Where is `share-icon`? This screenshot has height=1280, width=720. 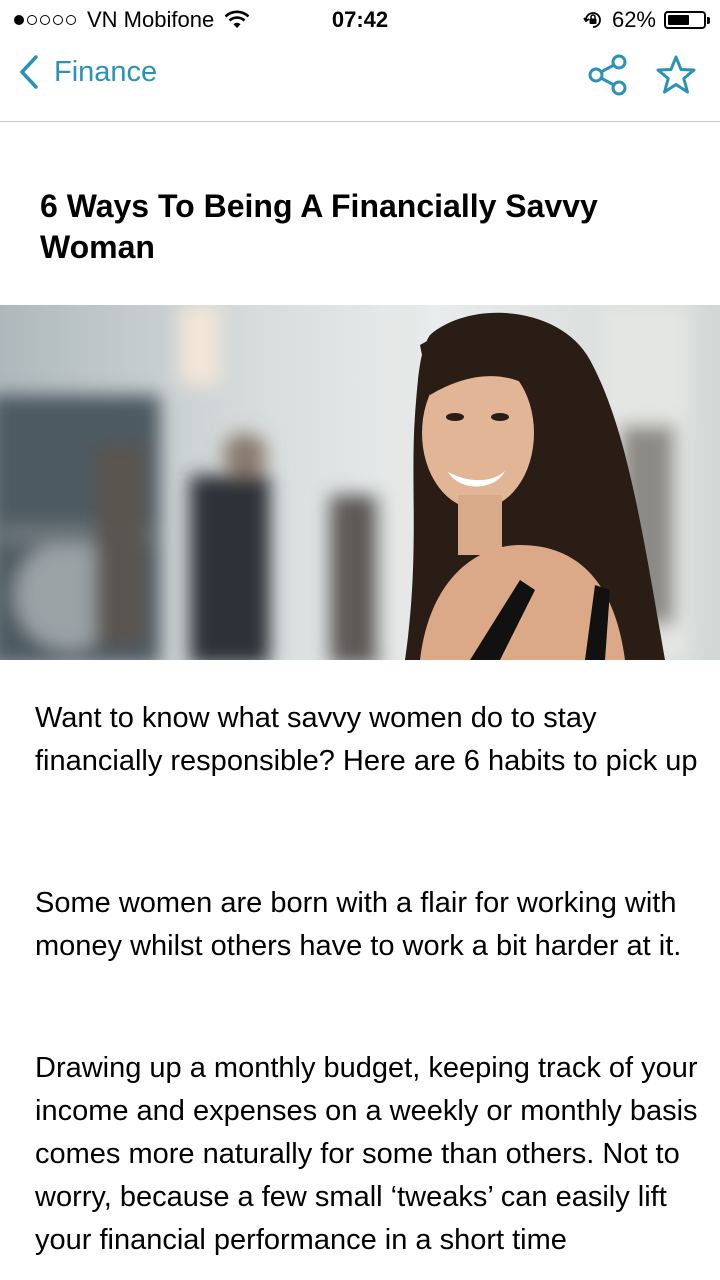 share-icon is located at coordinates (607, 75).